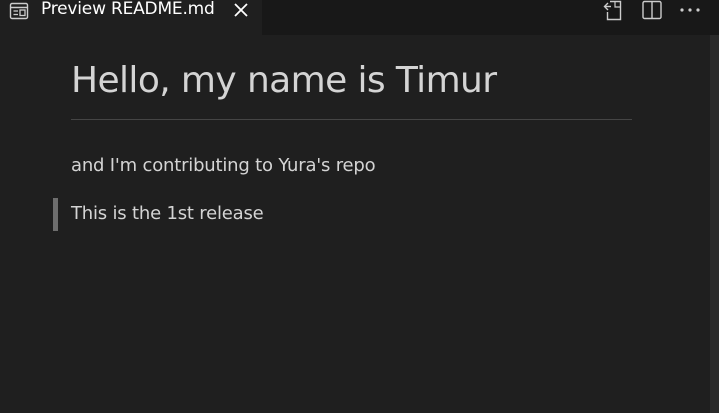 The image size is (719, 413). I want to click on close-icon, so click(241, 10).